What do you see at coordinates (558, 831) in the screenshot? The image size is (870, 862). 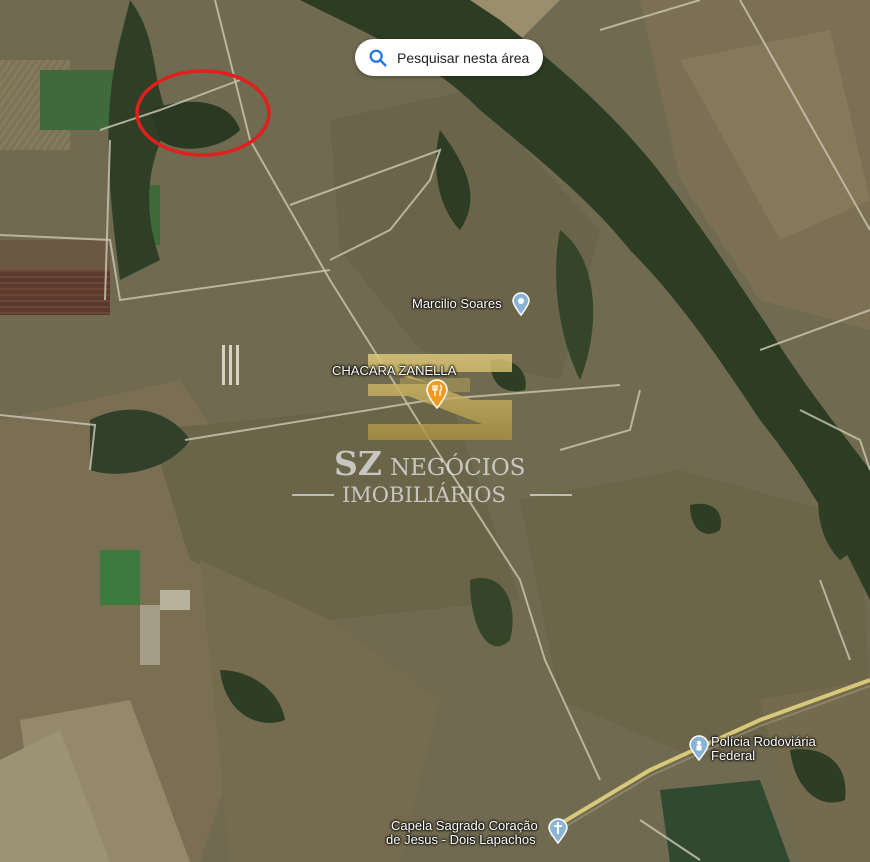 I see `church-pin-icon` at bounding box center [558, 831].